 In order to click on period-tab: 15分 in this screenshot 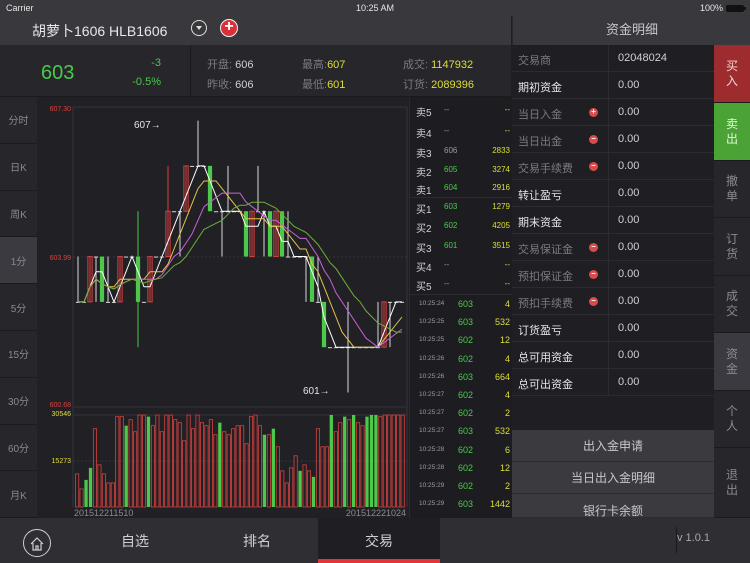, I will do `click(18, 354)`.